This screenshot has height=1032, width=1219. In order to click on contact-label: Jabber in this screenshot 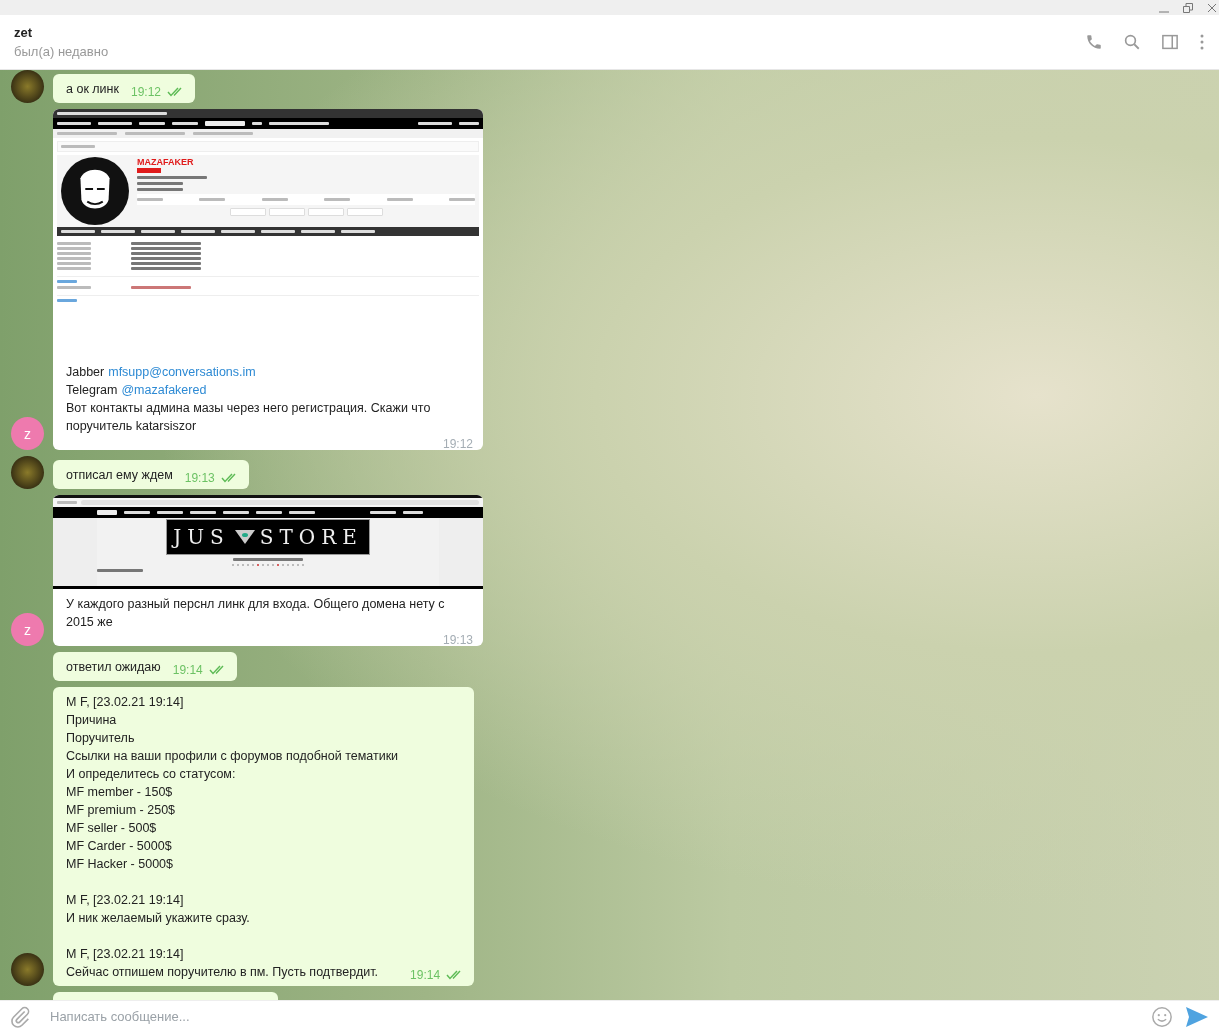, I will do `click(85, 372)`.